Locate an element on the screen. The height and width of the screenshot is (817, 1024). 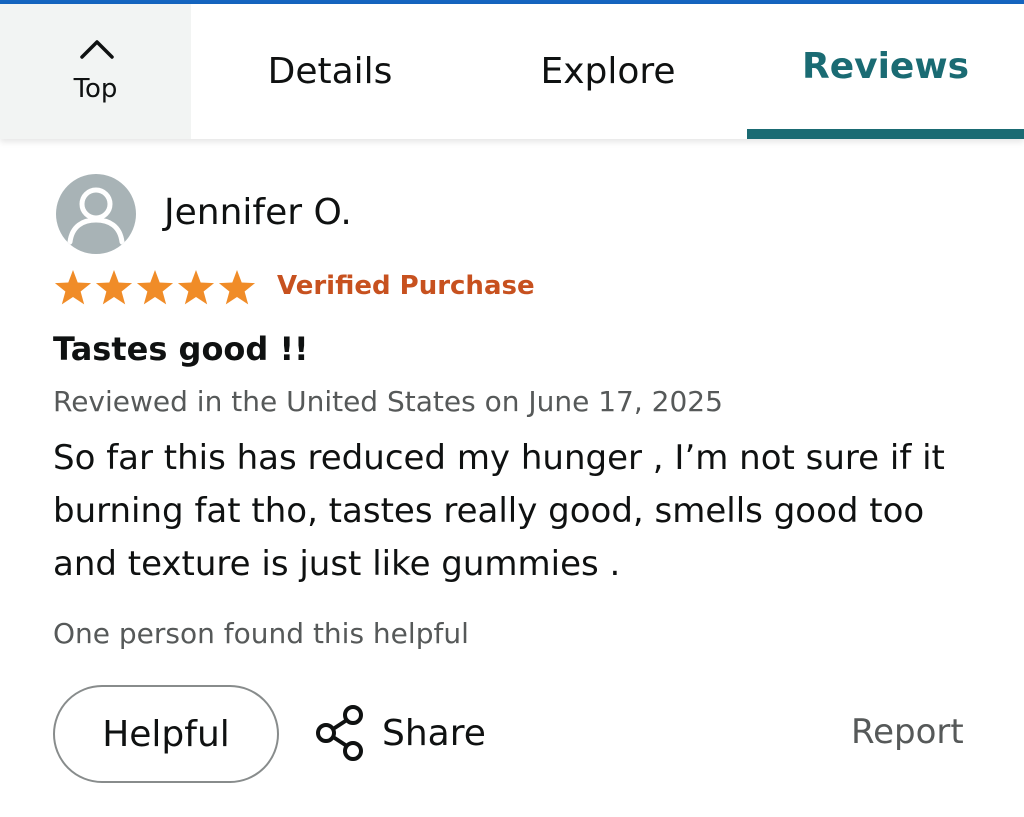
star-rating is located at coordinates (156, 288).